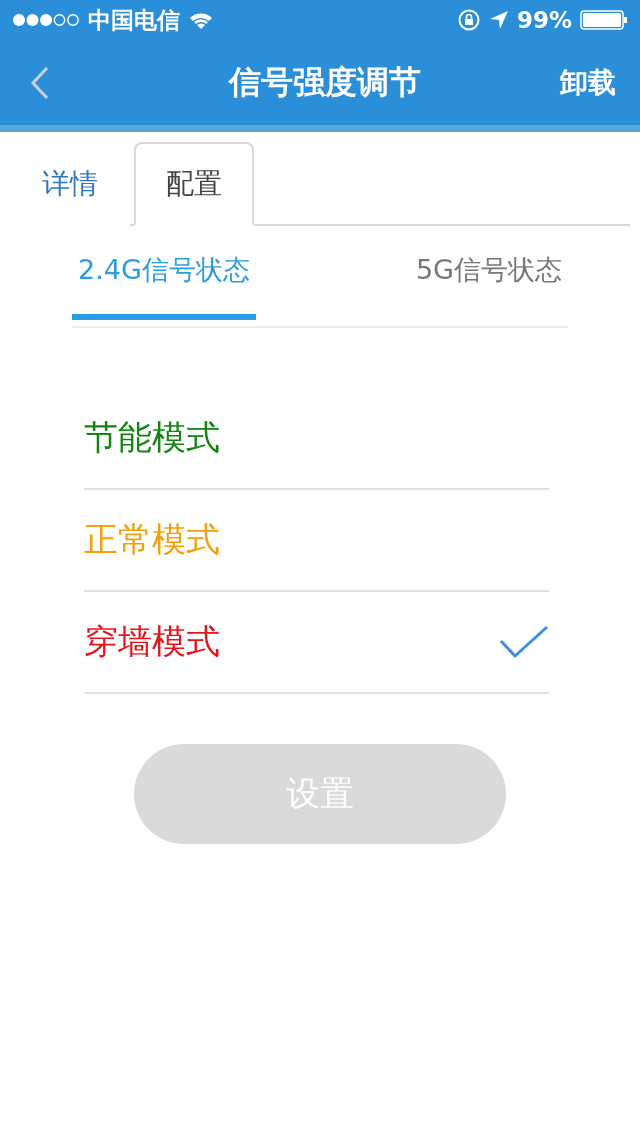 This screenshot has height=1136, width=640. I want to click on location-arrow-icon, so click(498, 20).